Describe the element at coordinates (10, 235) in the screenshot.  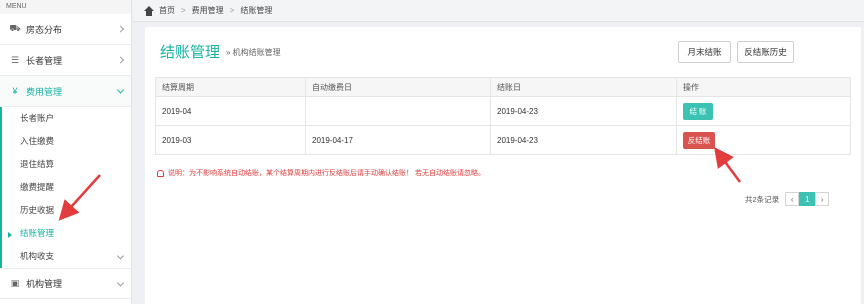
I see `active-caret-icon` at that location.